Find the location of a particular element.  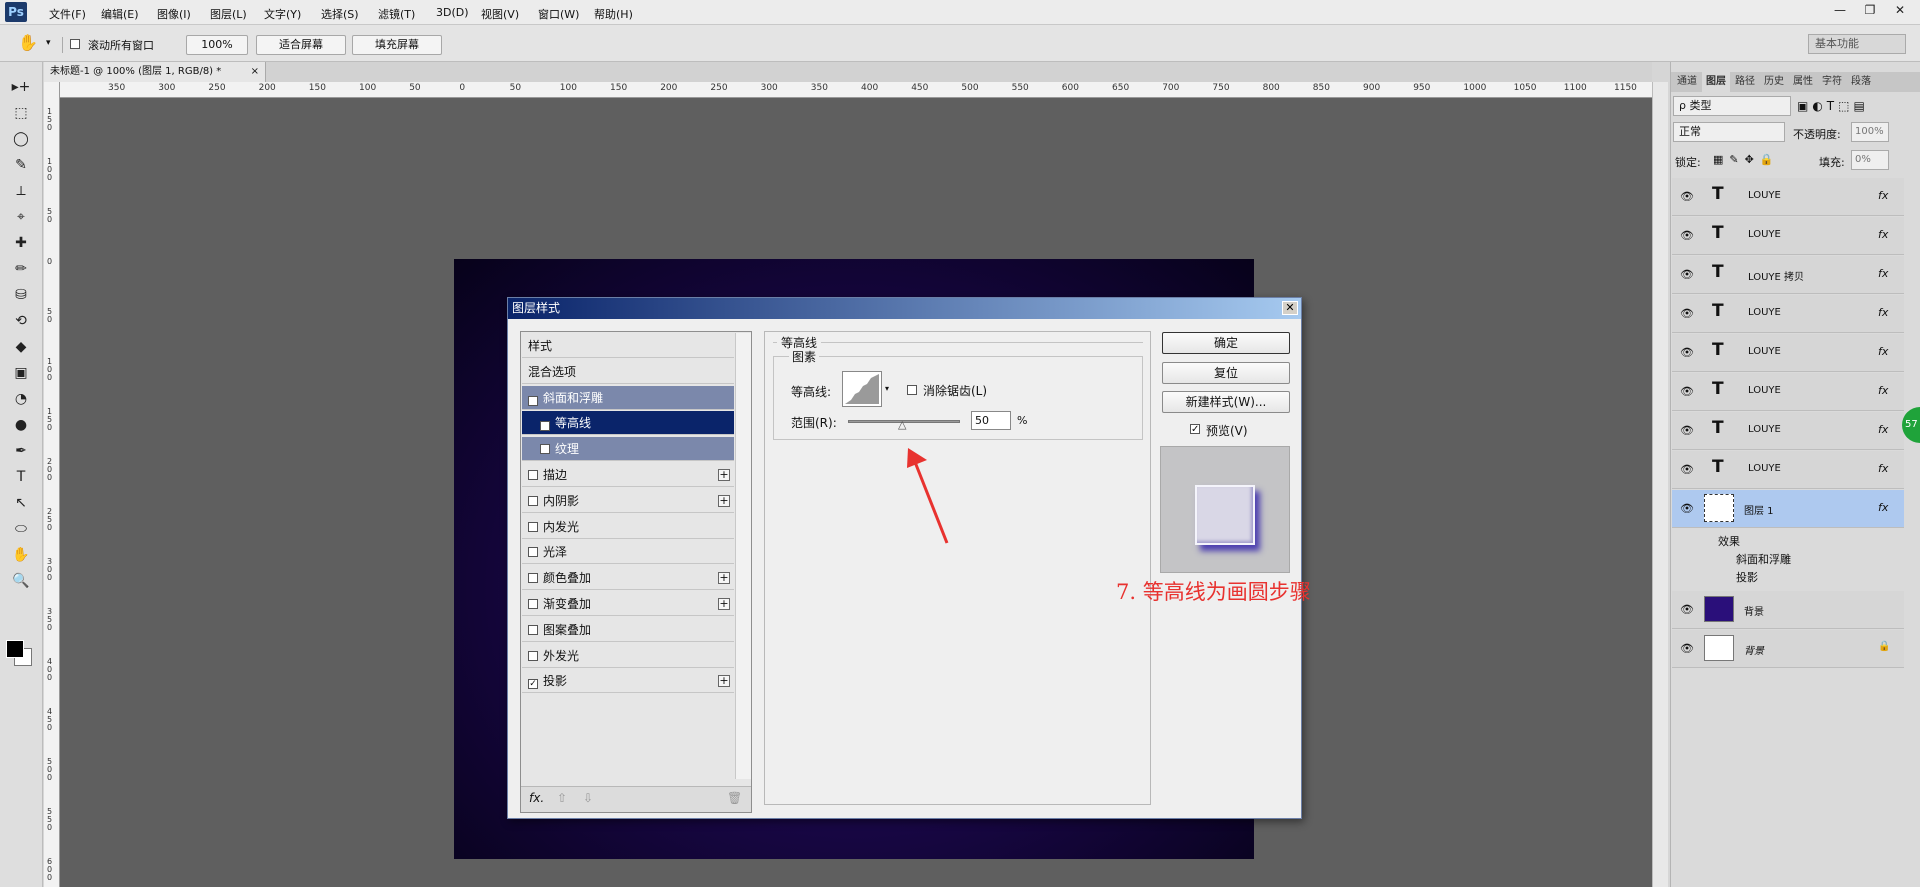

tool-icon: T is located at coordinates (21, 477).